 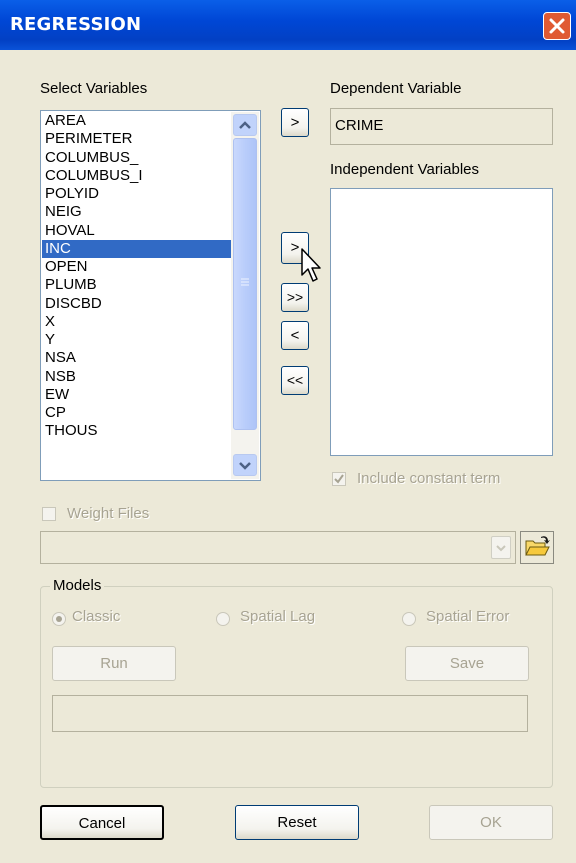 What do you see at coordinates (91, 158) in the screenshot?
I see `variable-list-item: COLUMBUS_` at bounding box center [91, 158].